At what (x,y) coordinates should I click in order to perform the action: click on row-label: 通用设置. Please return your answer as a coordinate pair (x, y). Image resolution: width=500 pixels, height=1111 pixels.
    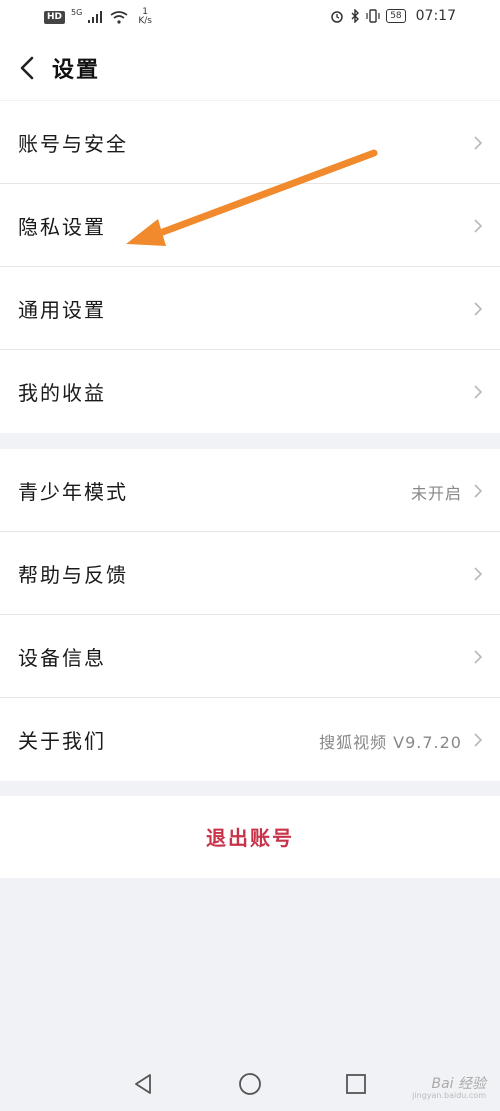
    Looking at the image, I should click on (62, 310).